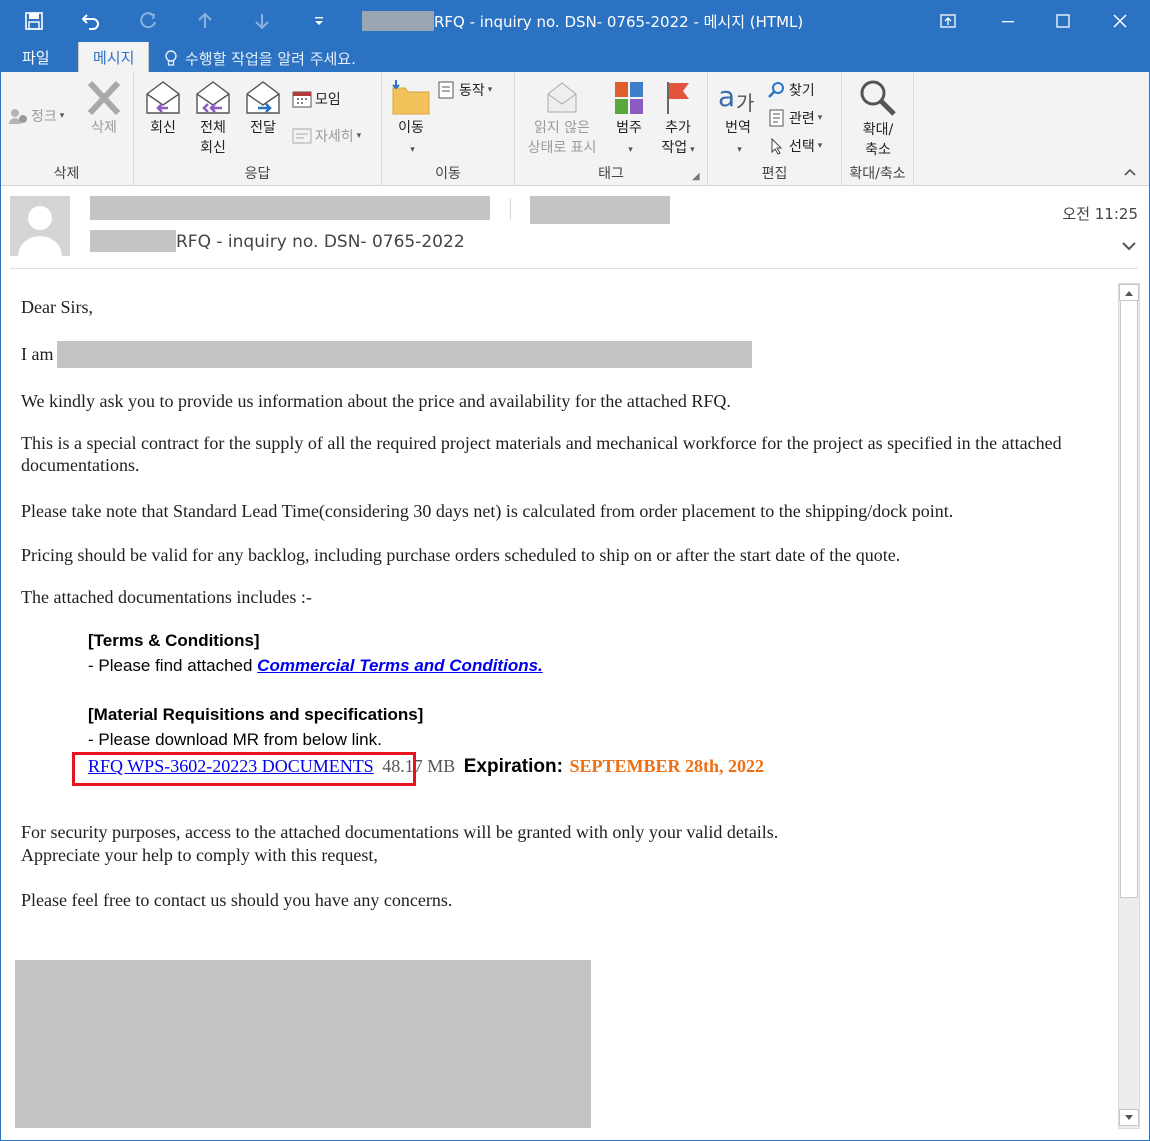 The height and width of the screenshot is (1141, 1150). What do you see at coordinates (1129, 599) in the screenshot?
I see `scrollbar-thumb` at bounding box center [1129, 599].